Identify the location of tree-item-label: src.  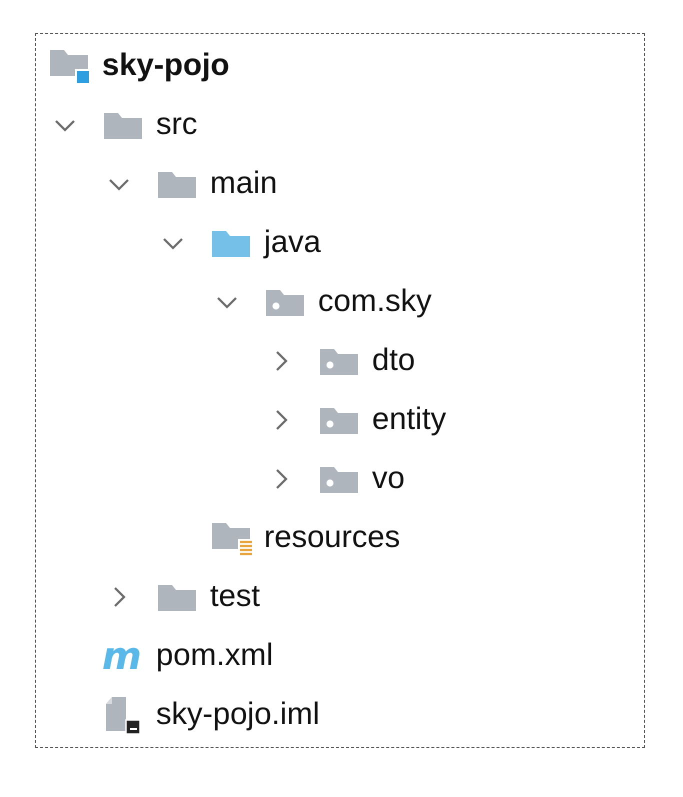
(177, 124).